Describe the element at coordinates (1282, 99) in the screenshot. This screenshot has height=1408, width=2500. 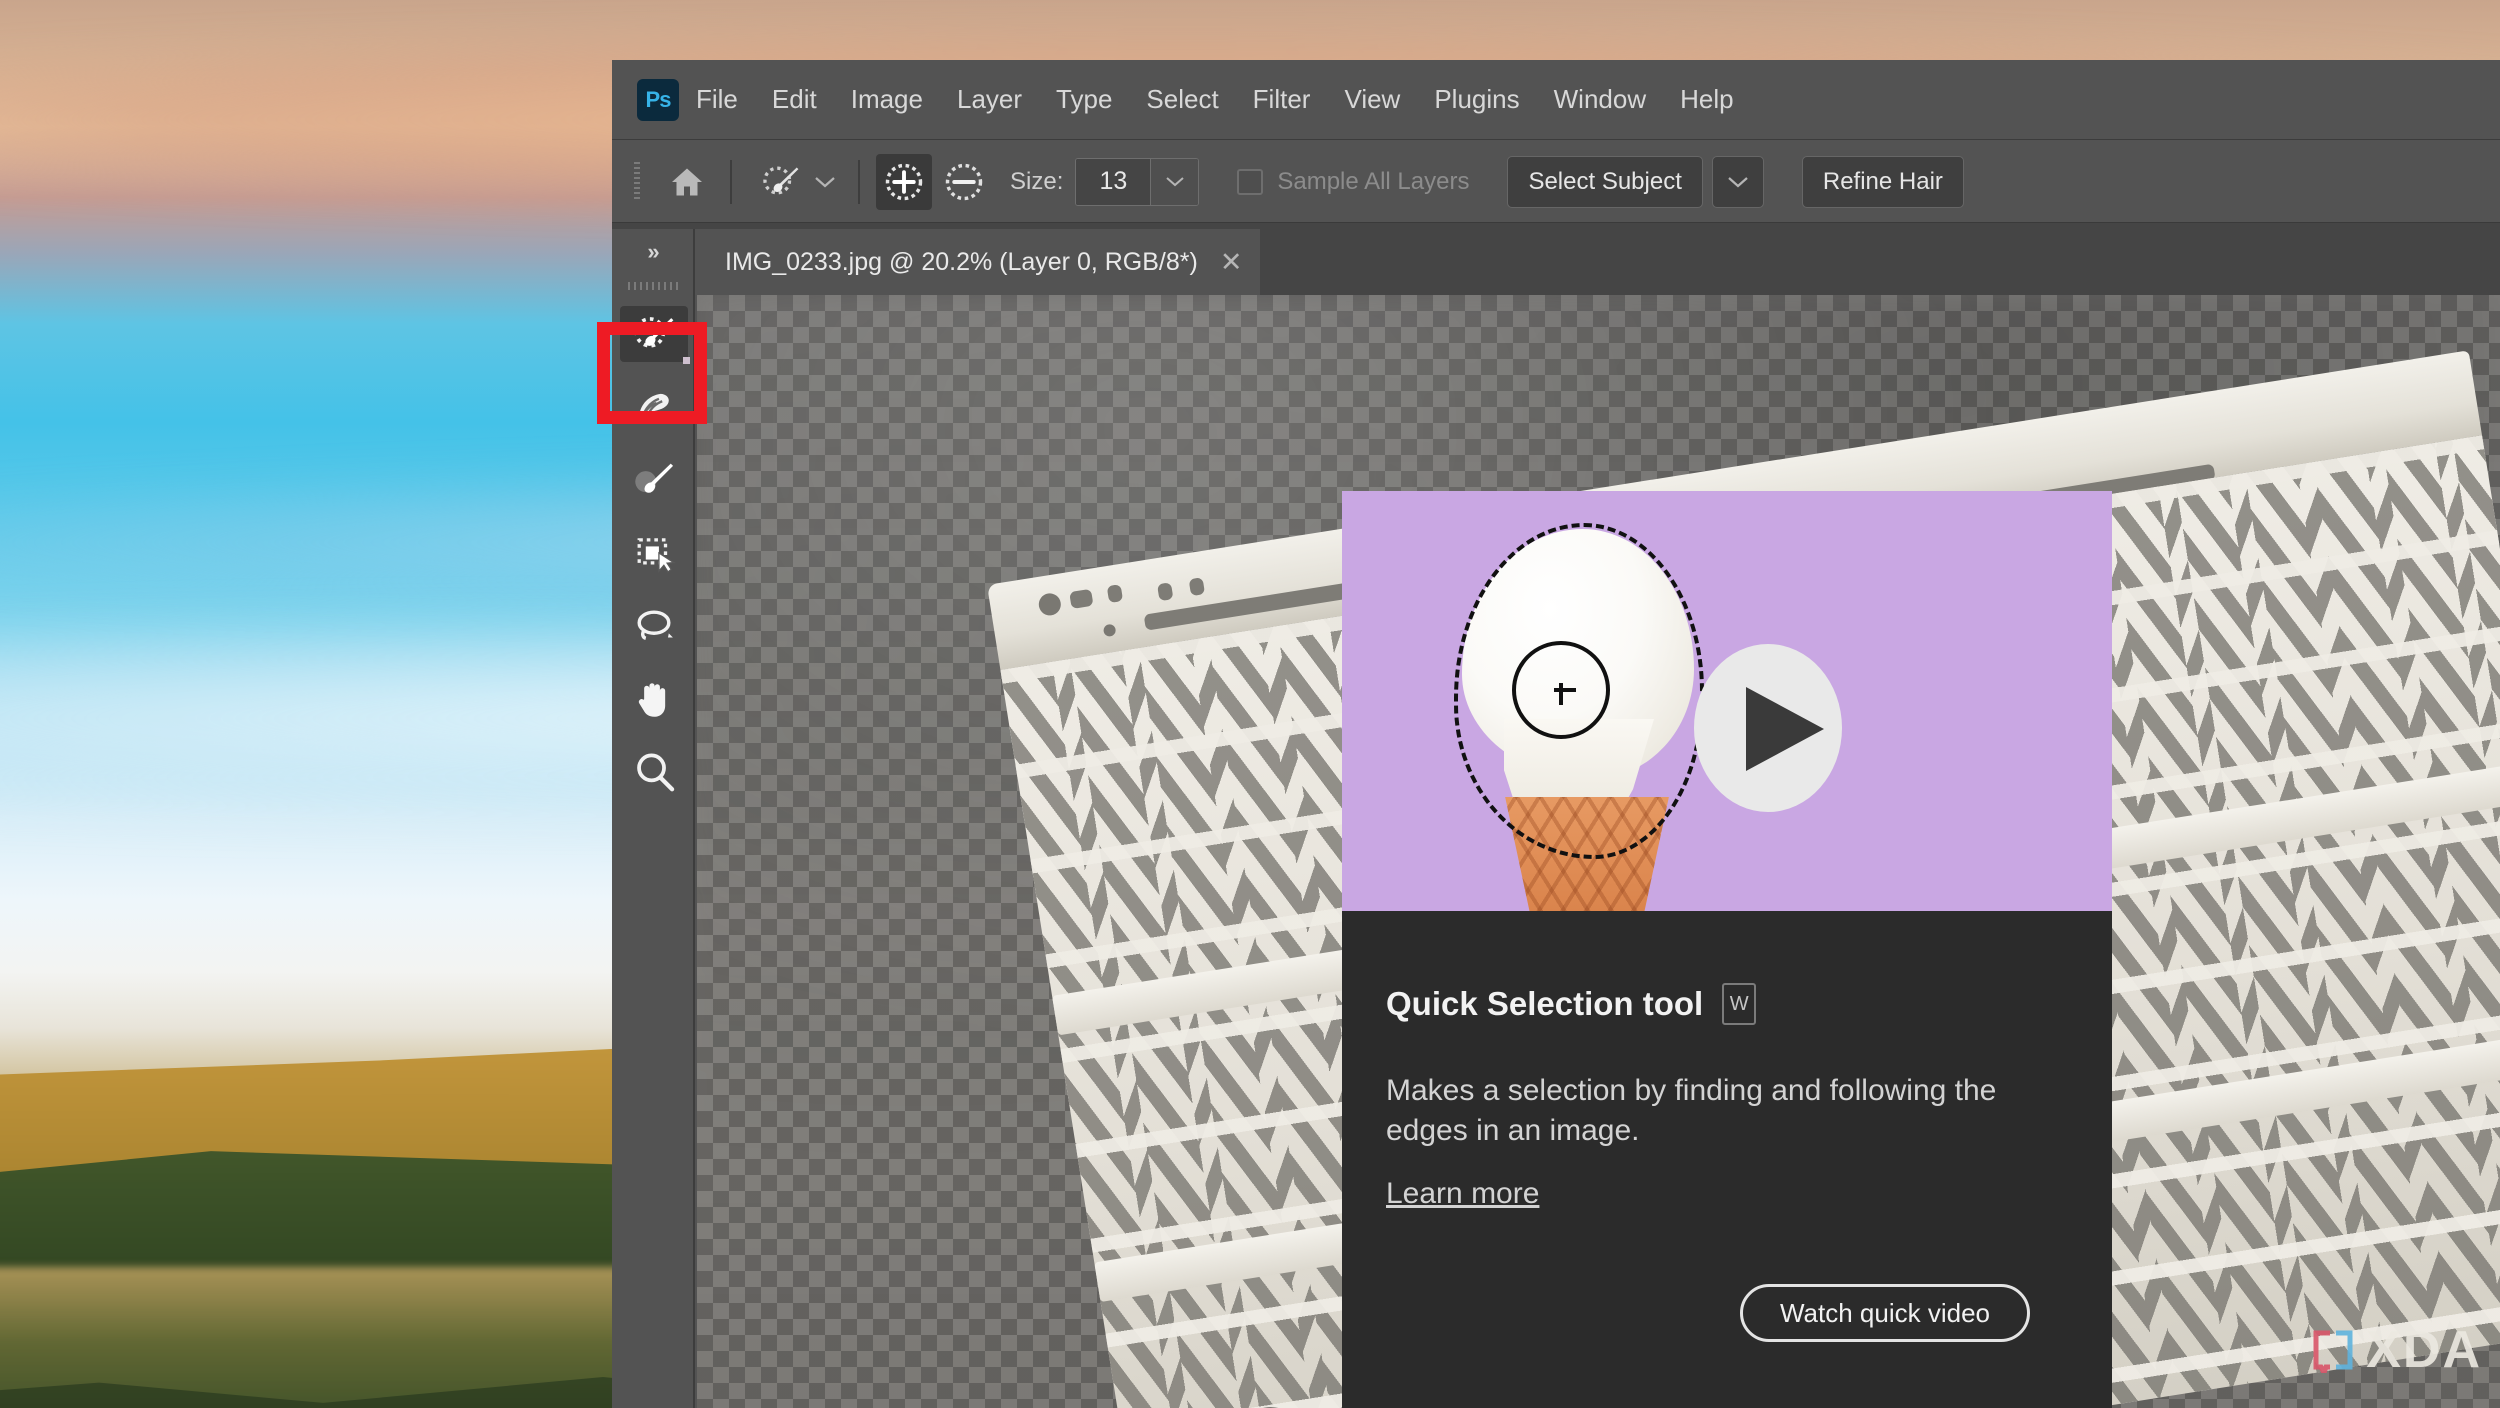
I see `menu-item-filter: Filter` at that location.